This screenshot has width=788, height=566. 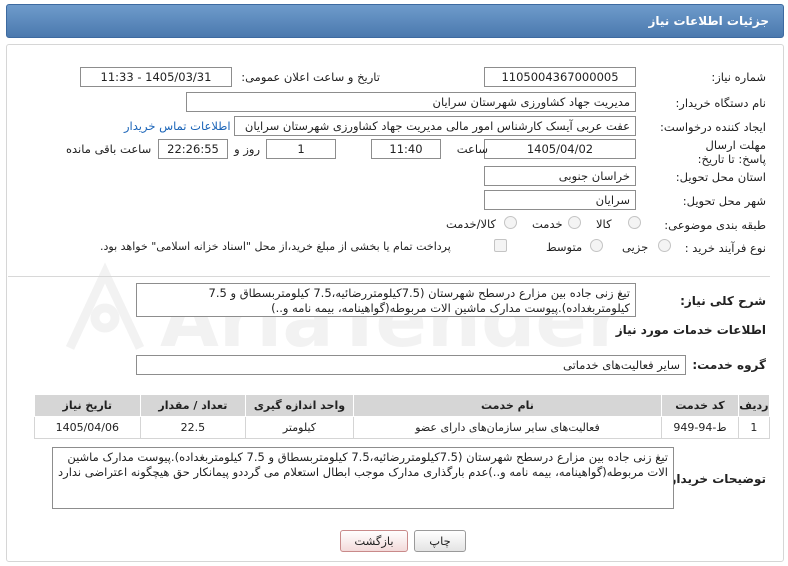 I want to click on buyer-org-field: مدیریت جهاد کشاورزی شهرستان سرایان, so click(x=411, y=102).